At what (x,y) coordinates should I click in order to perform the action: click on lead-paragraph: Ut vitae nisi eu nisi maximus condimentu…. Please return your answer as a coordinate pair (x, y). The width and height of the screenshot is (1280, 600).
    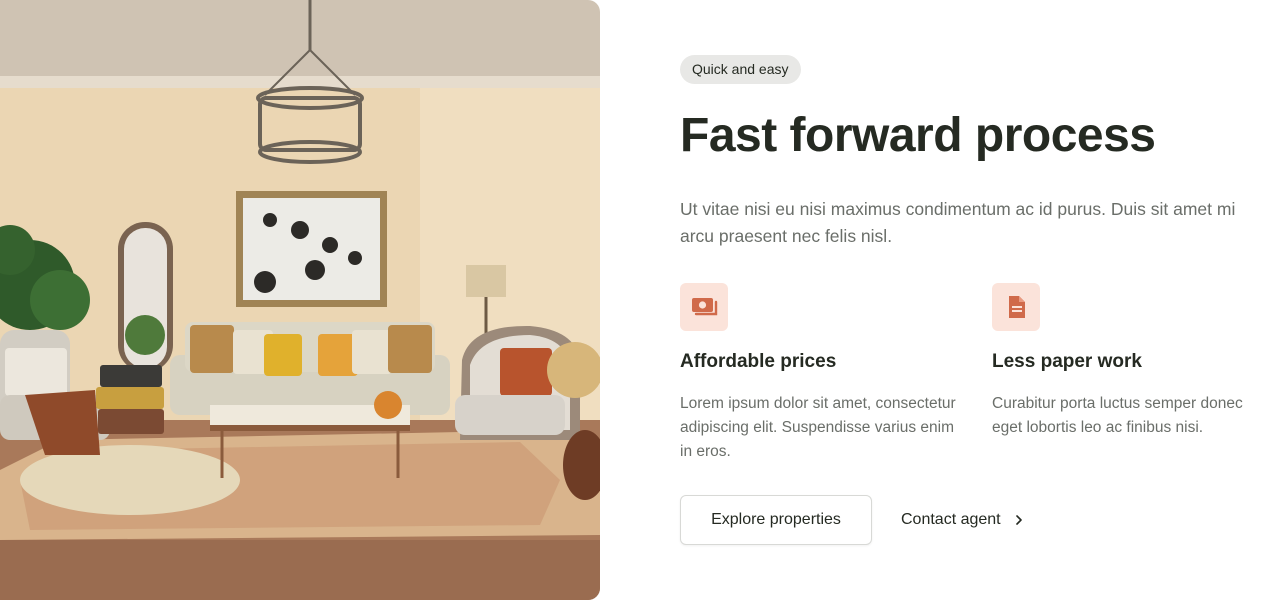
    Looking at the image, I should click on (958, 222).